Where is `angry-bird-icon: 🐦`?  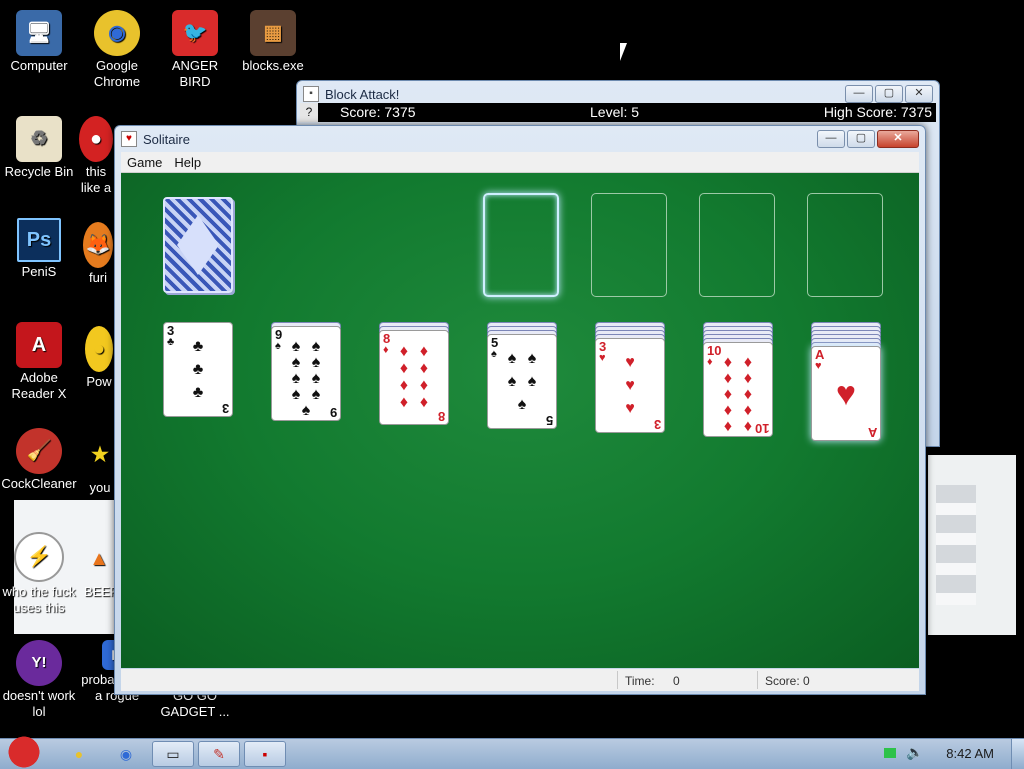
angry-bird-icon: 🐦 is located at coordinates (195, 33).